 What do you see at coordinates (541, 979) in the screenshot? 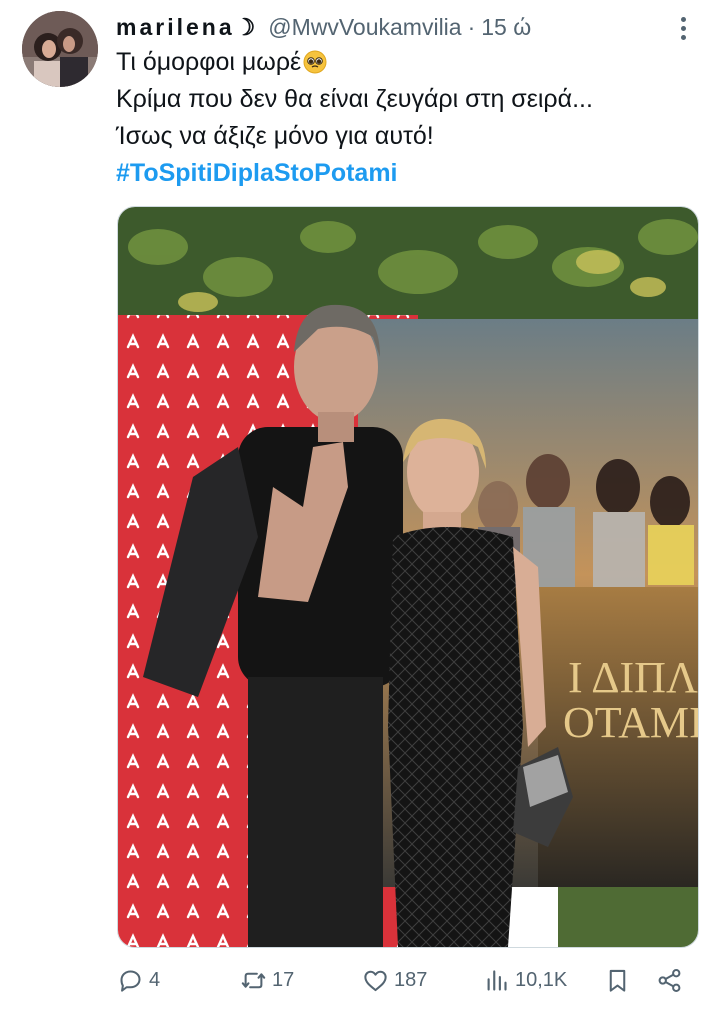
I see `view-count: 10,1K` at bounding box center [541, 979].